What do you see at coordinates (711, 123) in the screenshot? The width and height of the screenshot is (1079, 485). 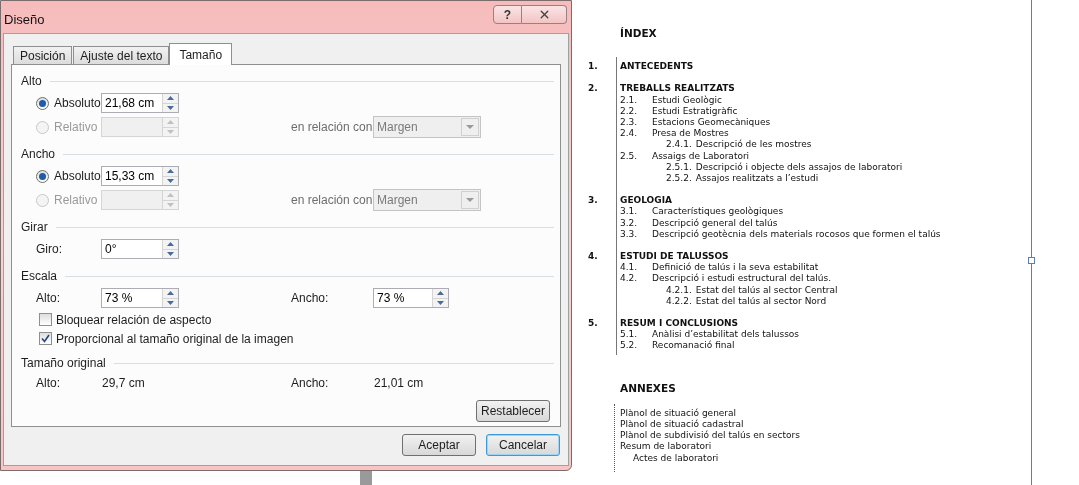 I see `index-entry: Estacions Geomecàniques` at bounding box center [711, 123].